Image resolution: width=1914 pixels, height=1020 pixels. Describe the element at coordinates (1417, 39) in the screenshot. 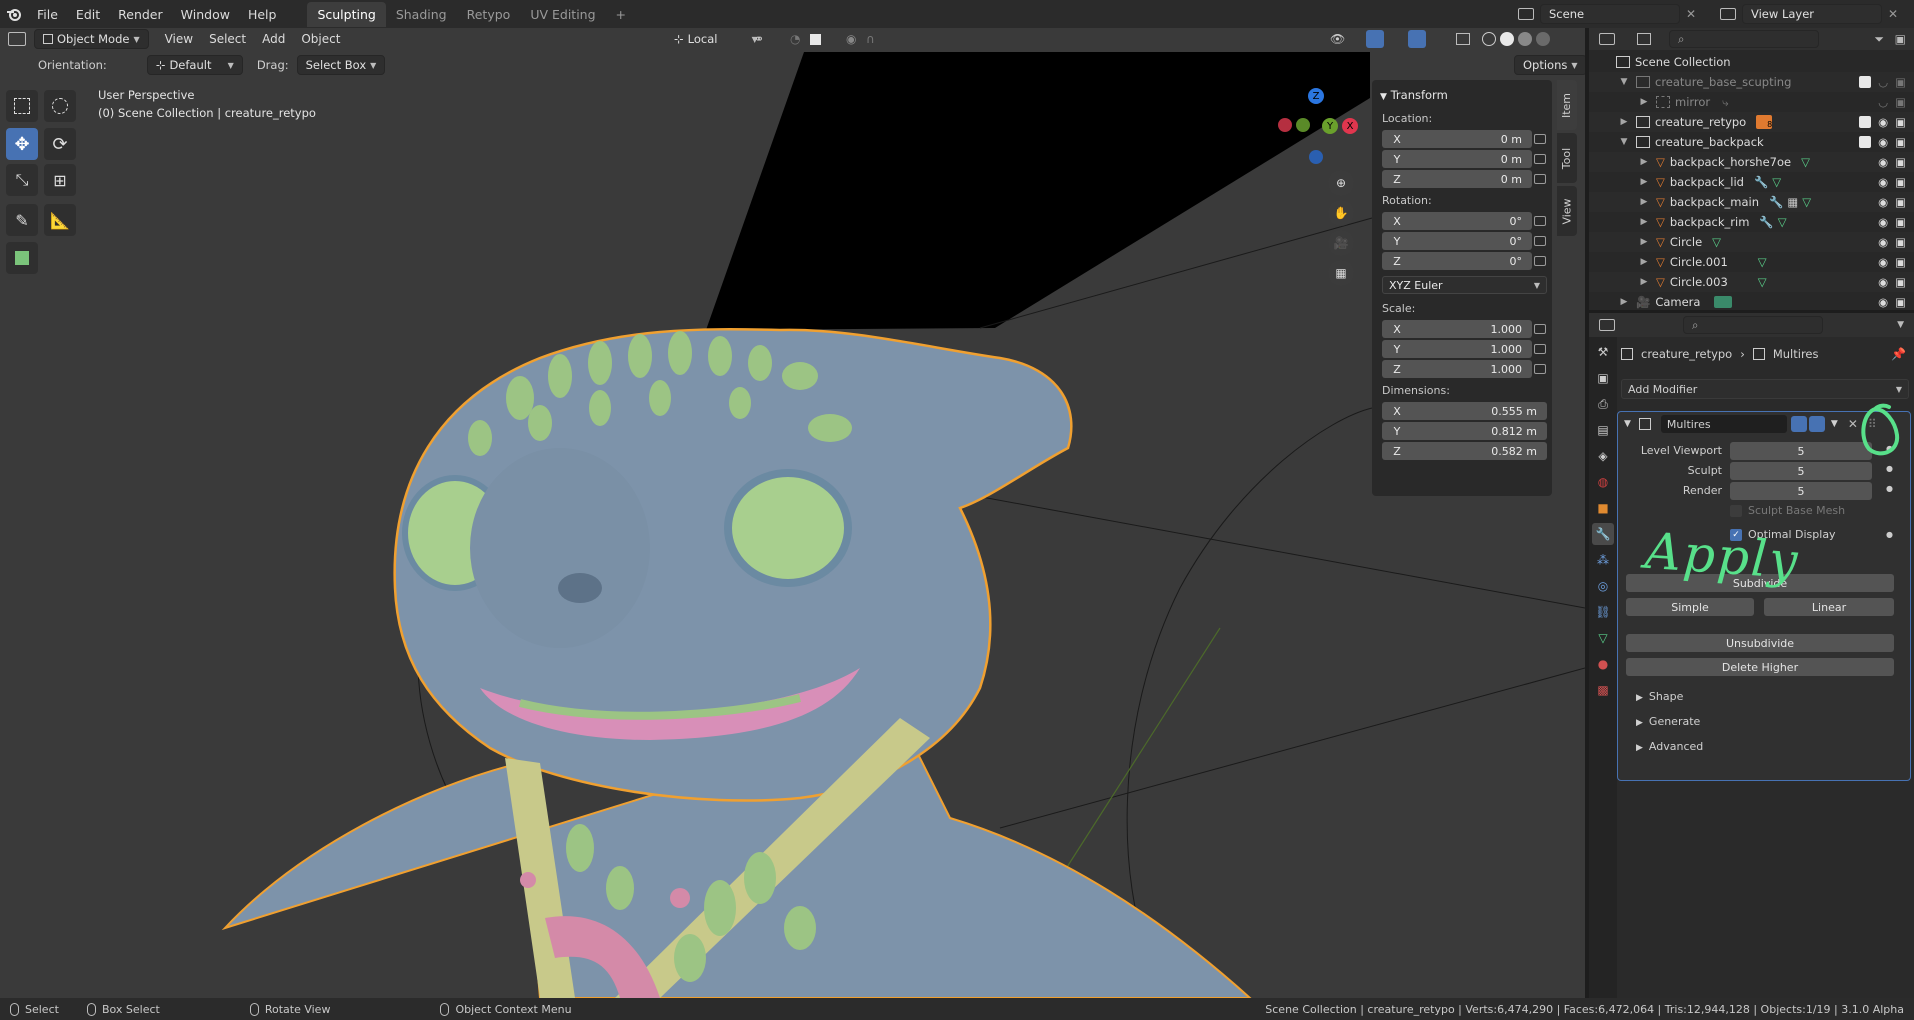

I see `overlay-toggle-icon` at that location.